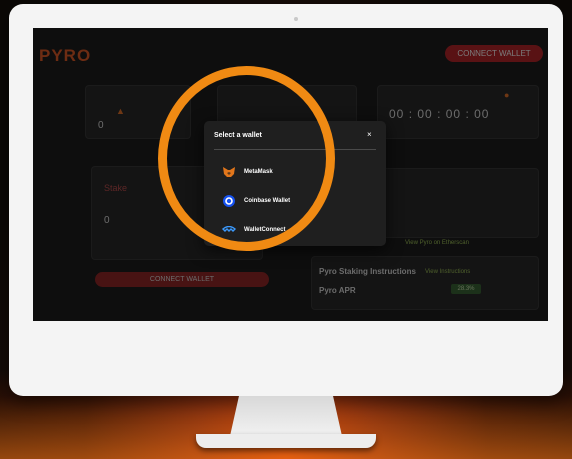 The image size is (572, 459). Describe the element at coordinates (107, 220) in the screenshot. I see `amount-input: 0` at that location.